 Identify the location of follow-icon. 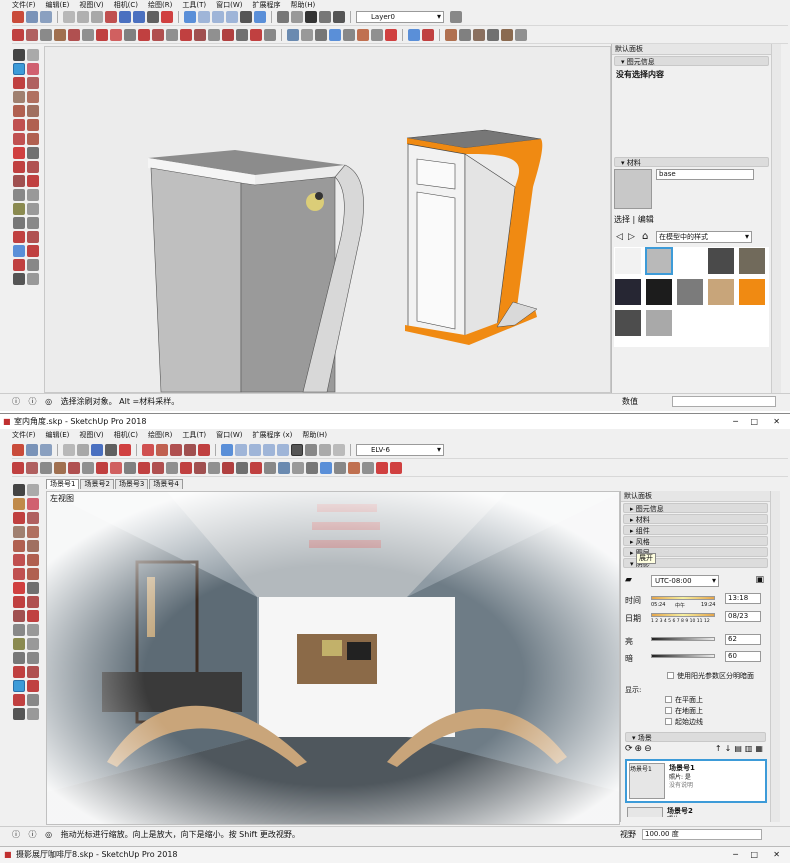
(158, 35).